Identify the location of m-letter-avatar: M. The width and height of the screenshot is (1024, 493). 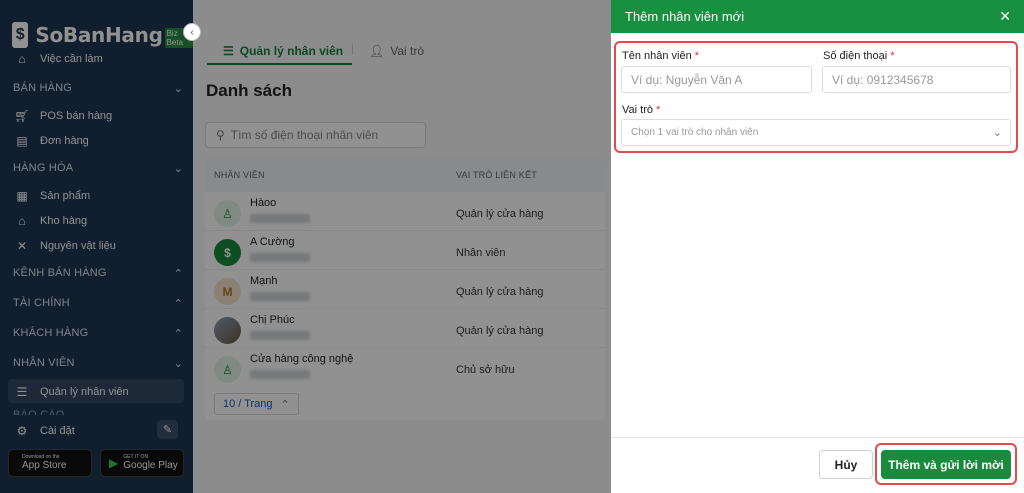
(227, 291).